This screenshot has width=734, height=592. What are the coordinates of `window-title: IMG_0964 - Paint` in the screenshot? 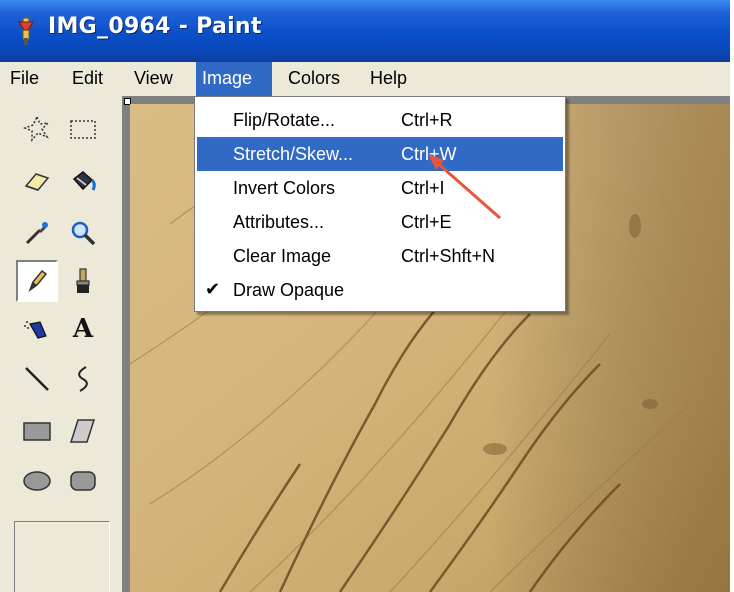 It's located at (155, 26).